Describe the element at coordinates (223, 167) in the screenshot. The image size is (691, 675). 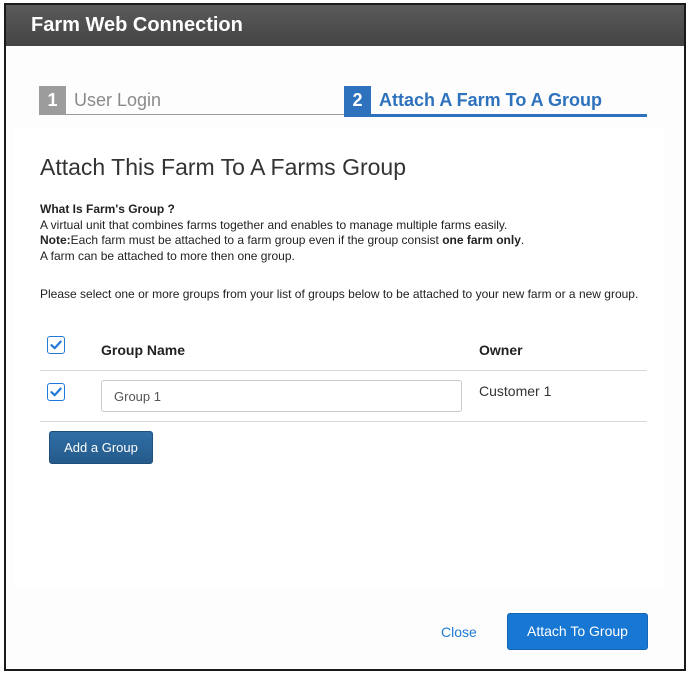
I see `page-heading: Attach This Farm To A Farms Group` at that location.